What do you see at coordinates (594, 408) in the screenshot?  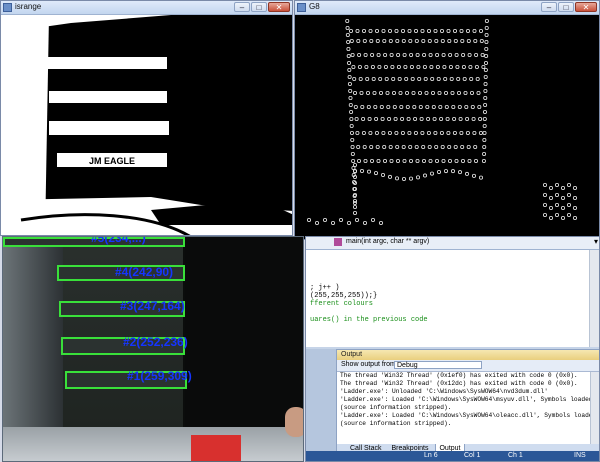 I see `output-scrollbar` at bounding box center [594, 408].